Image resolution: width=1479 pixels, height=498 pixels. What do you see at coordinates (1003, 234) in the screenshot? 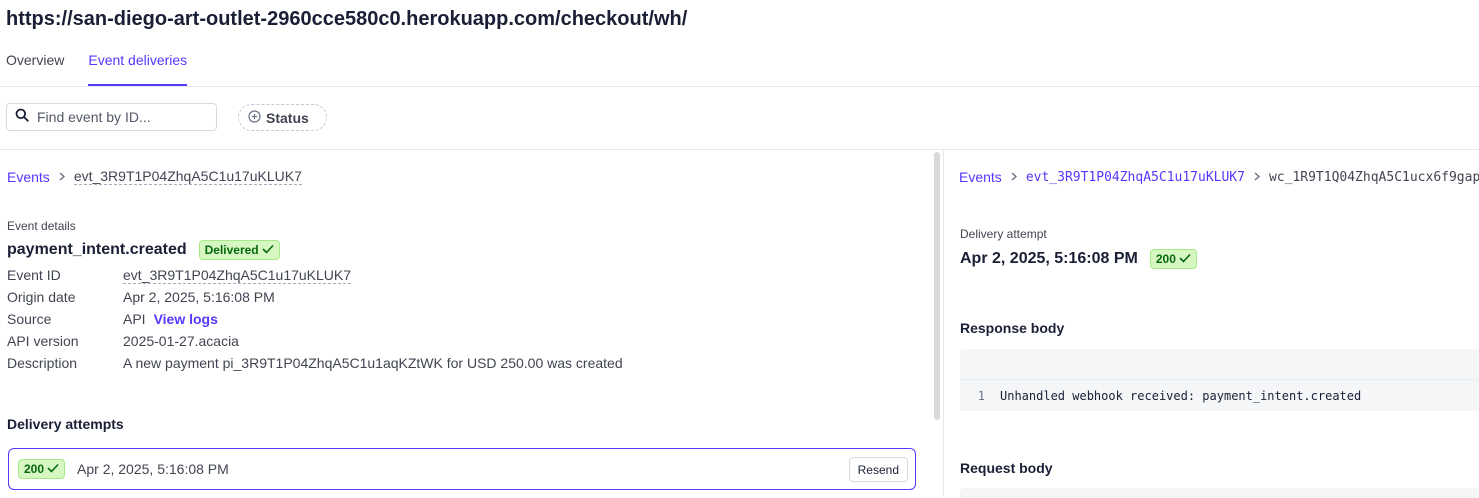
I see `delivery-attempt-label: Delivery attempt` at bounding box center [1003, 234].